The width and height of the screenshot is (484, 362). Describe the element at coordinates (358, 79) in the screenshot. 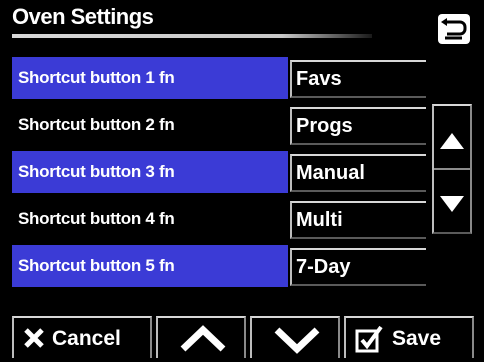

I see `setting-value: Favs` at that location.